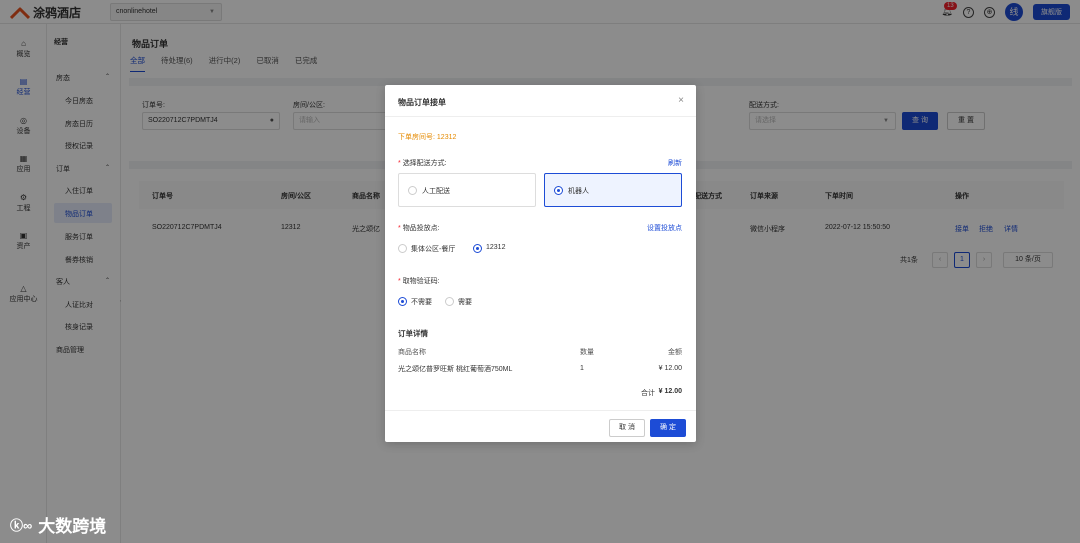 The width and height of the screenshot is (1080, 543). What do you see at coordinates (402, 248) in the screenshot?
I see `radio-drop-public` at bounding box center [402, 248].